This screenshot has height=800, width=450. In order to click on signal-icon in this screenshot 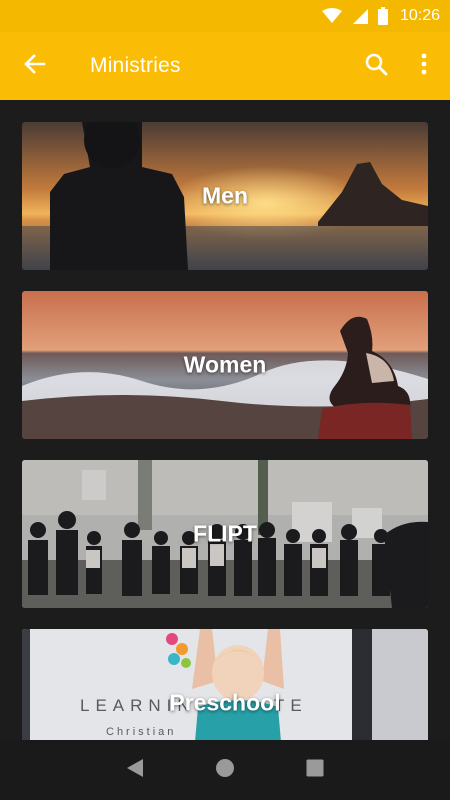, I will do `click(360, 16)`.